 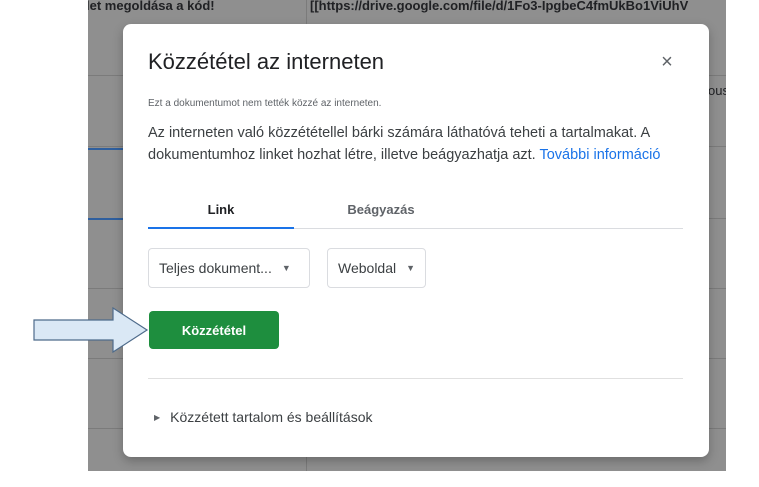 I want to click on close-button: ×, so click(x=667, y=62).